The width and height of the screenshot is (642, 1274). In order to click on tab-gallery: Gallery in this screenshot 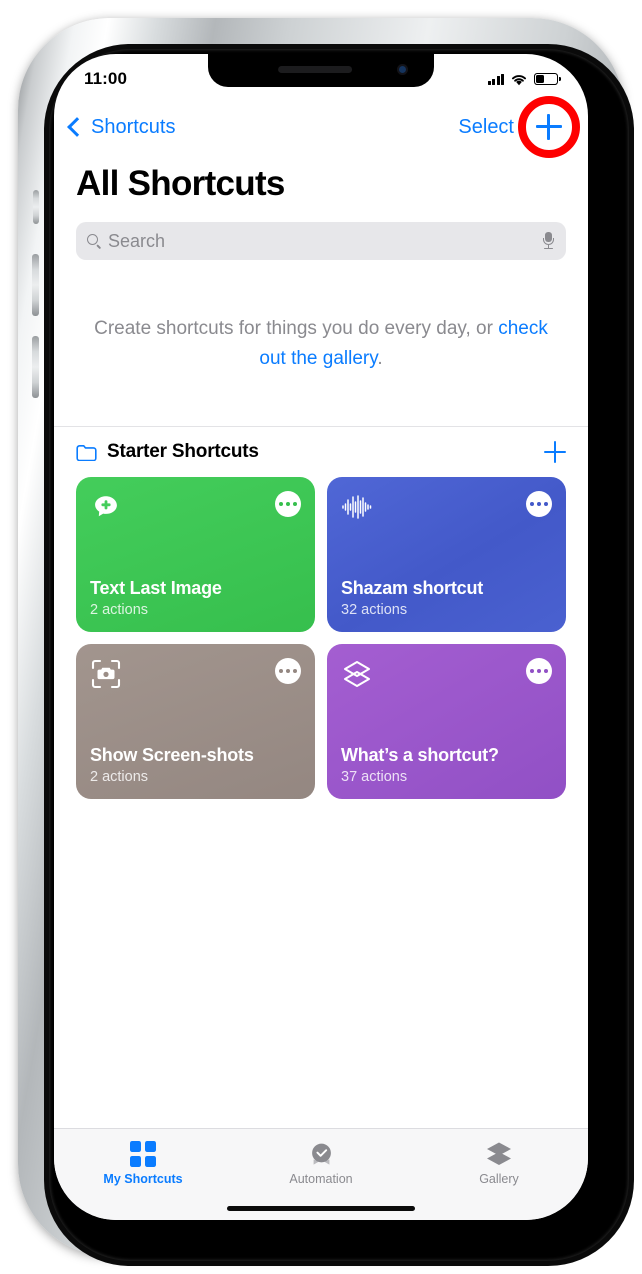, I will do `click(499, 1174)`.